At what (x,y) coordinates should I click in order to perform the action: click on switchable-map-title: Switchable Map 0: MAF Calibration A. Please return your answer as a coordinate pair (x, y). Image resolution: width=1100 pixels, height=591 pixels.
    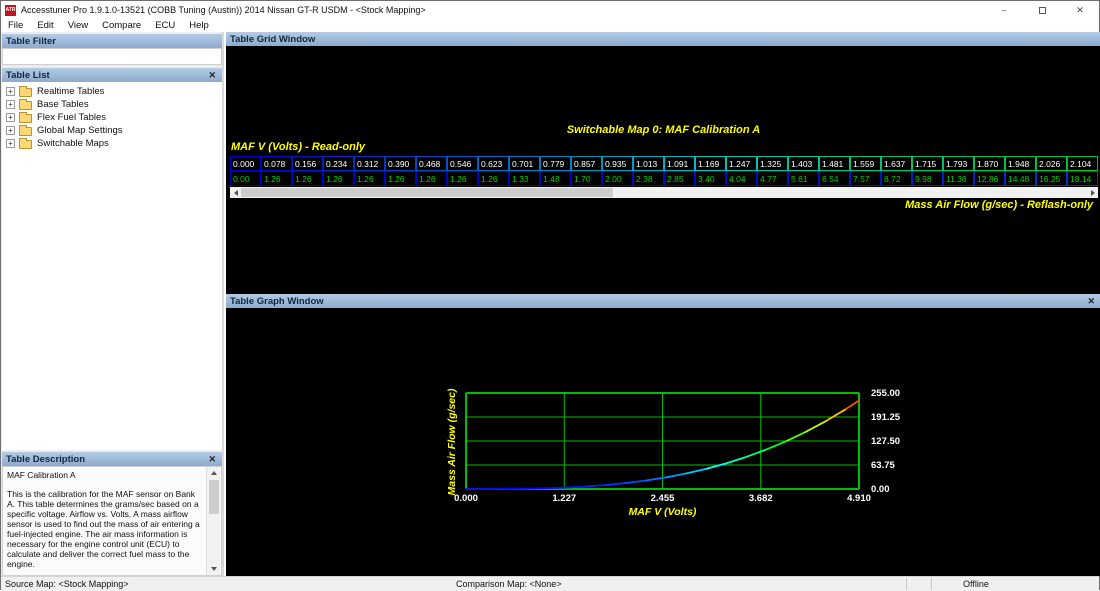
    Looking at the image, I should click on (663, 130).